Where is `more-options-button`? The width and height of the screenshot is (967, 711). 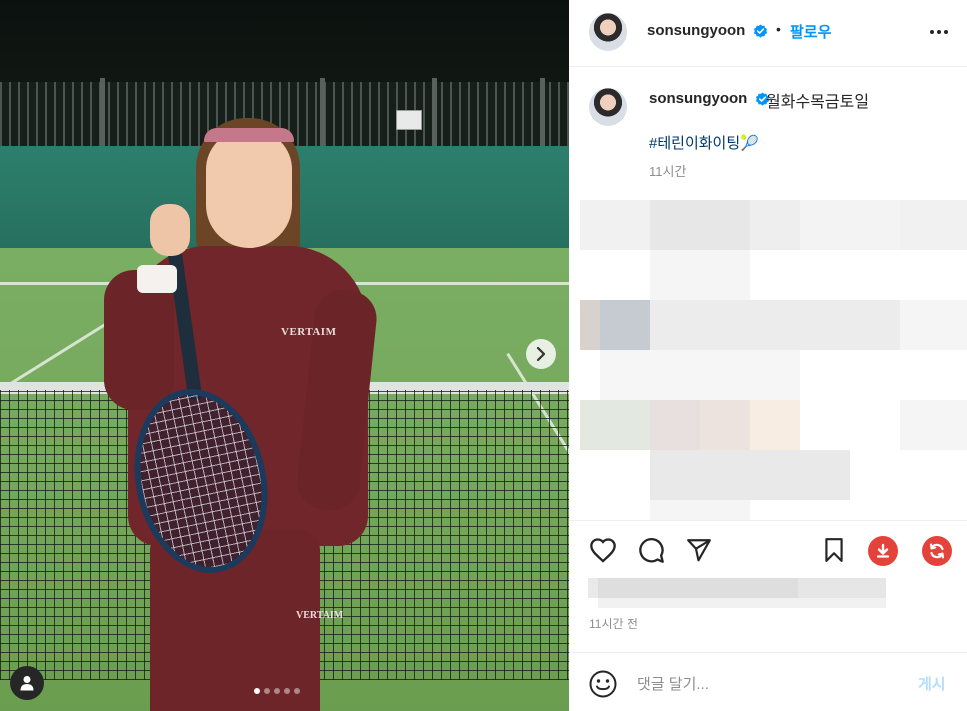 more-options-button is located at coordinates (939, 32).